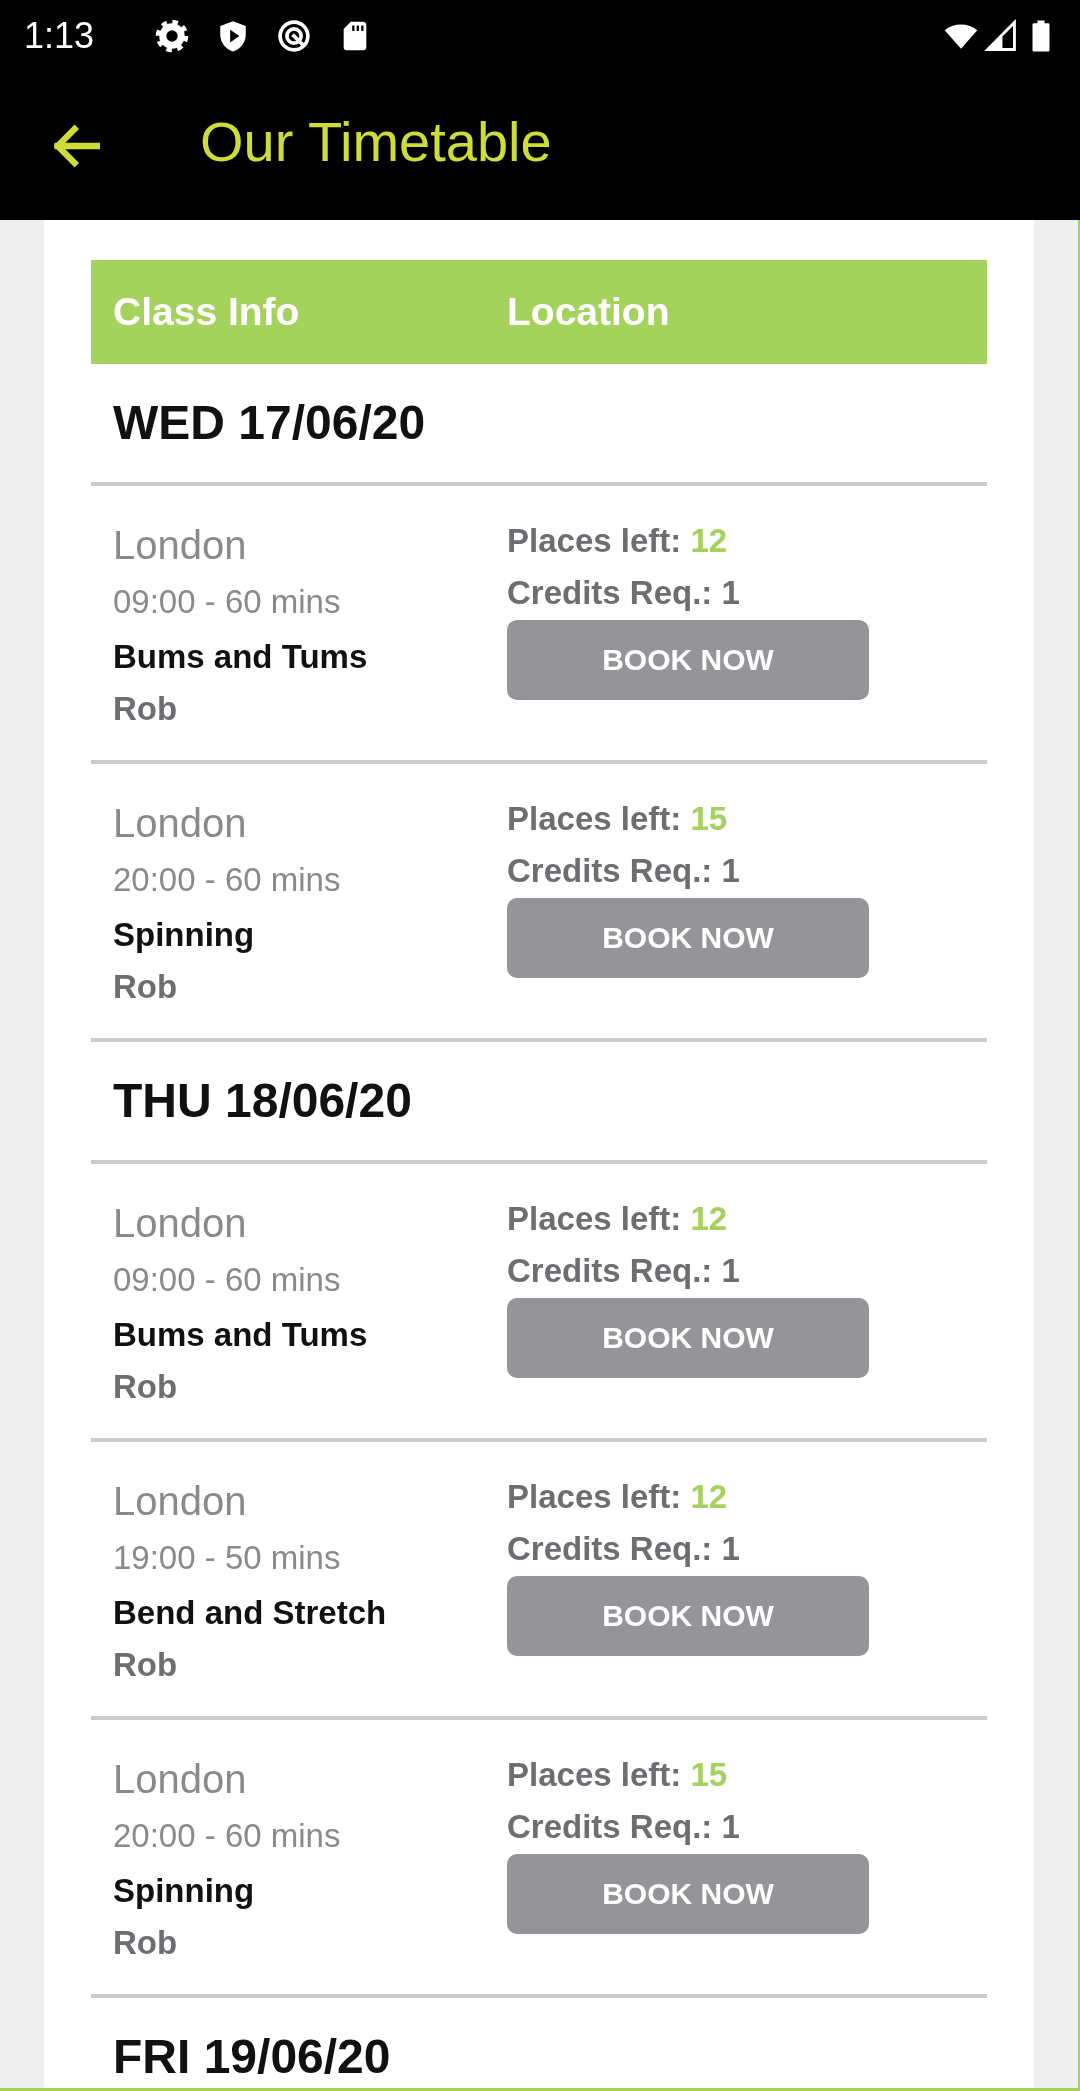 The height and width of the screenshot is (2091, 1080). Describe the element at coordinates (250, 1613) in the screenshot. I see `class-name: Bend and Stretch` at that location.